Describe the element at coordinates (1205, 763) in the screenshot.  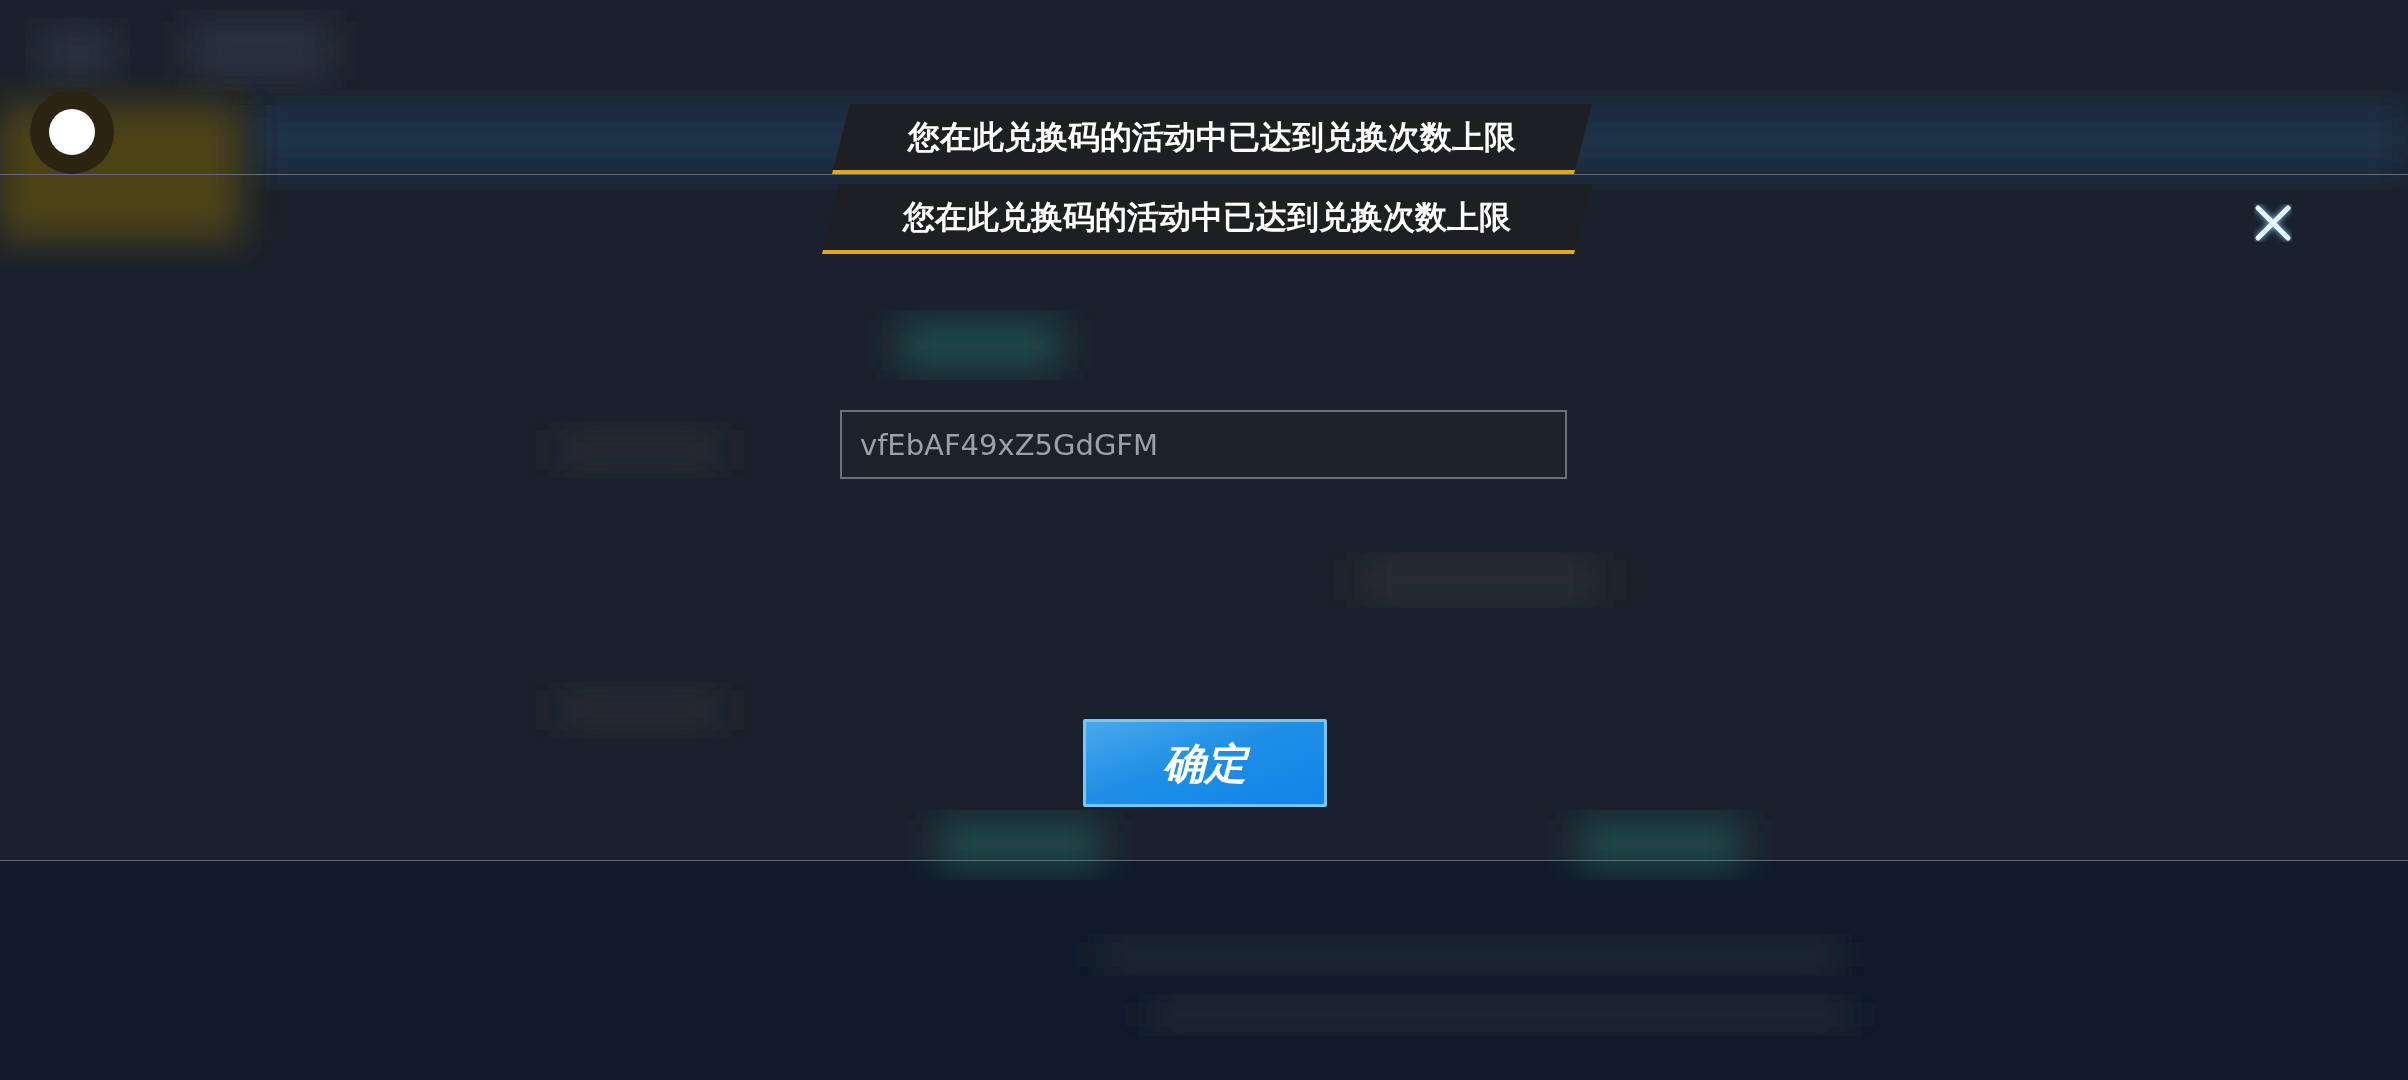
I see `confirm-button: 确定` at that location.